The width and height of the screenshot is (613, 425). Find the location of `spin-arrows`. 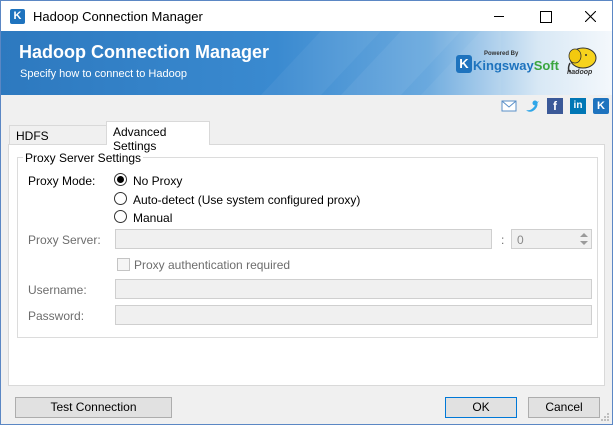

spin-arrows is located at coordinates (584, 239).